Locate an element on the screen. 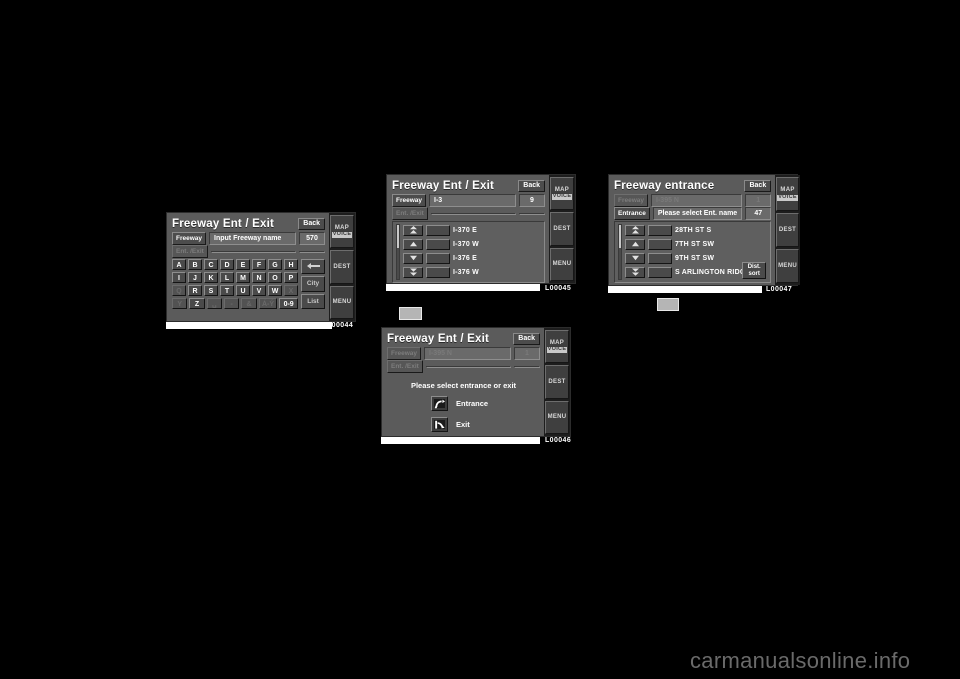 The height and width of the screenshot is (679, 960). list-rows: I-370 E I-370 W I-376 E I-376 W is located at coordinates (472, 252).